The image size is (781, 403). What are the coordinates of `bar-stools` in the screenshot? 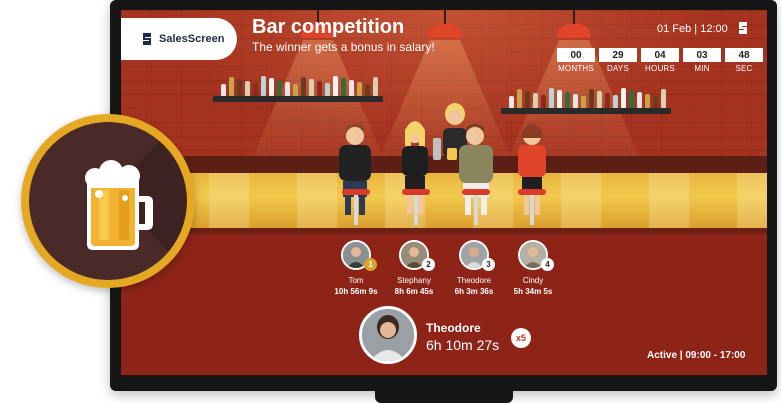 It's located at (444, 207).